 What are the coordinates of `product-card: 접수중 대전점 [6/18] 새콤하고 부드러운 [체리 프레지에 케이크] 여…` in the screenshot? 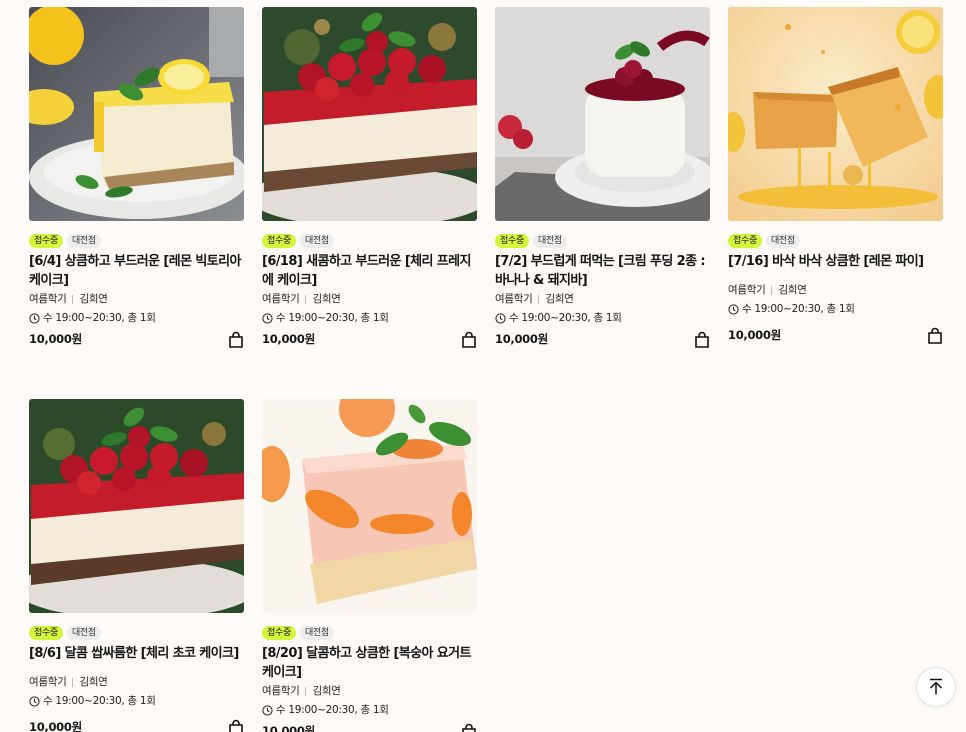 It's located at (369, 177).